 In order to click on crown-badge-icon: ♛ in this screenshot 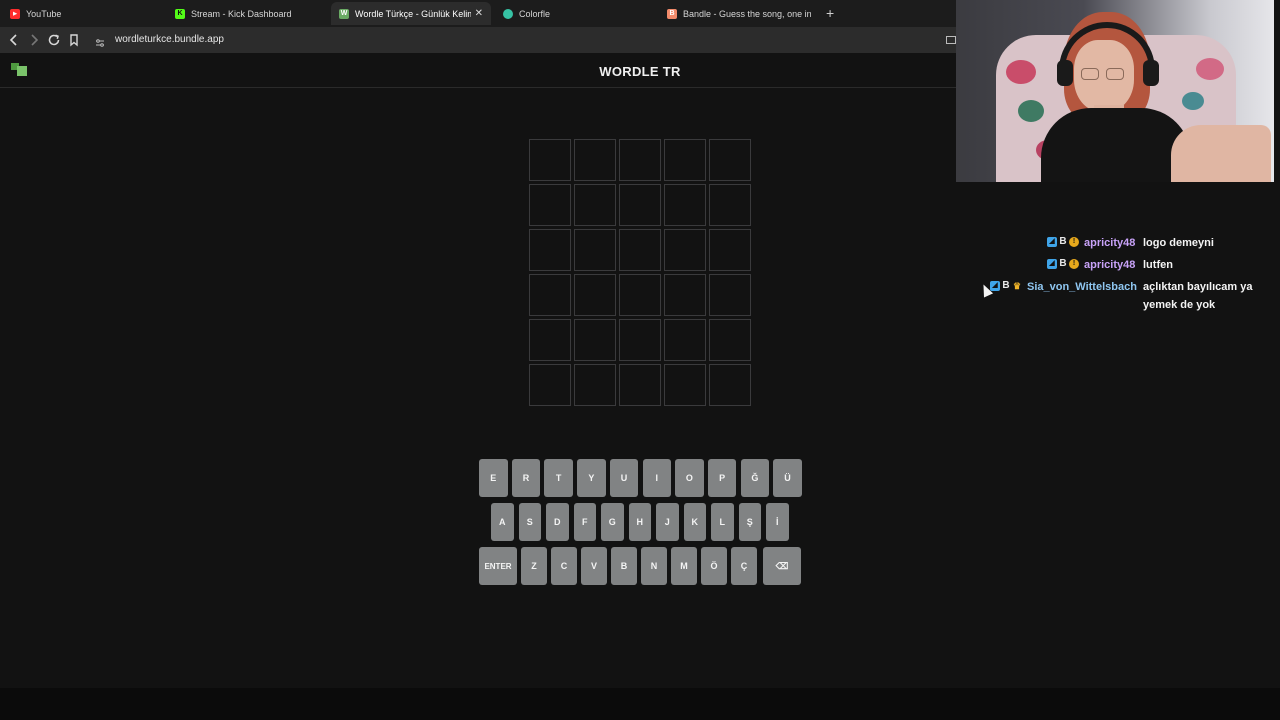, I will do `click(1017, 286)`.